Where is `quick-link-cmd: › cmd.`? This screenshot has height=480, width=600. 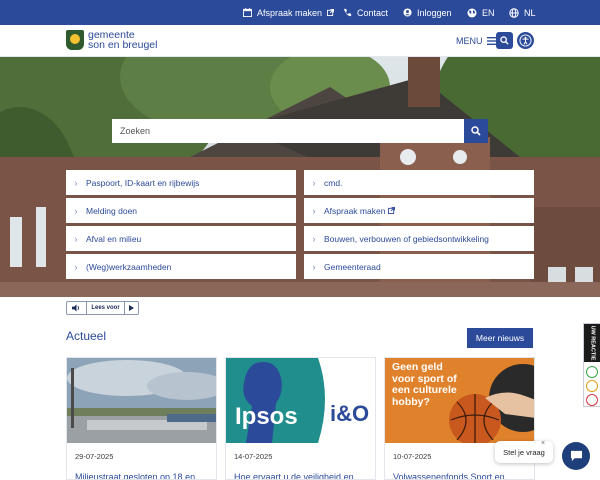
quick-link-cmd: › cmd. is located at coordinates (419, 182).